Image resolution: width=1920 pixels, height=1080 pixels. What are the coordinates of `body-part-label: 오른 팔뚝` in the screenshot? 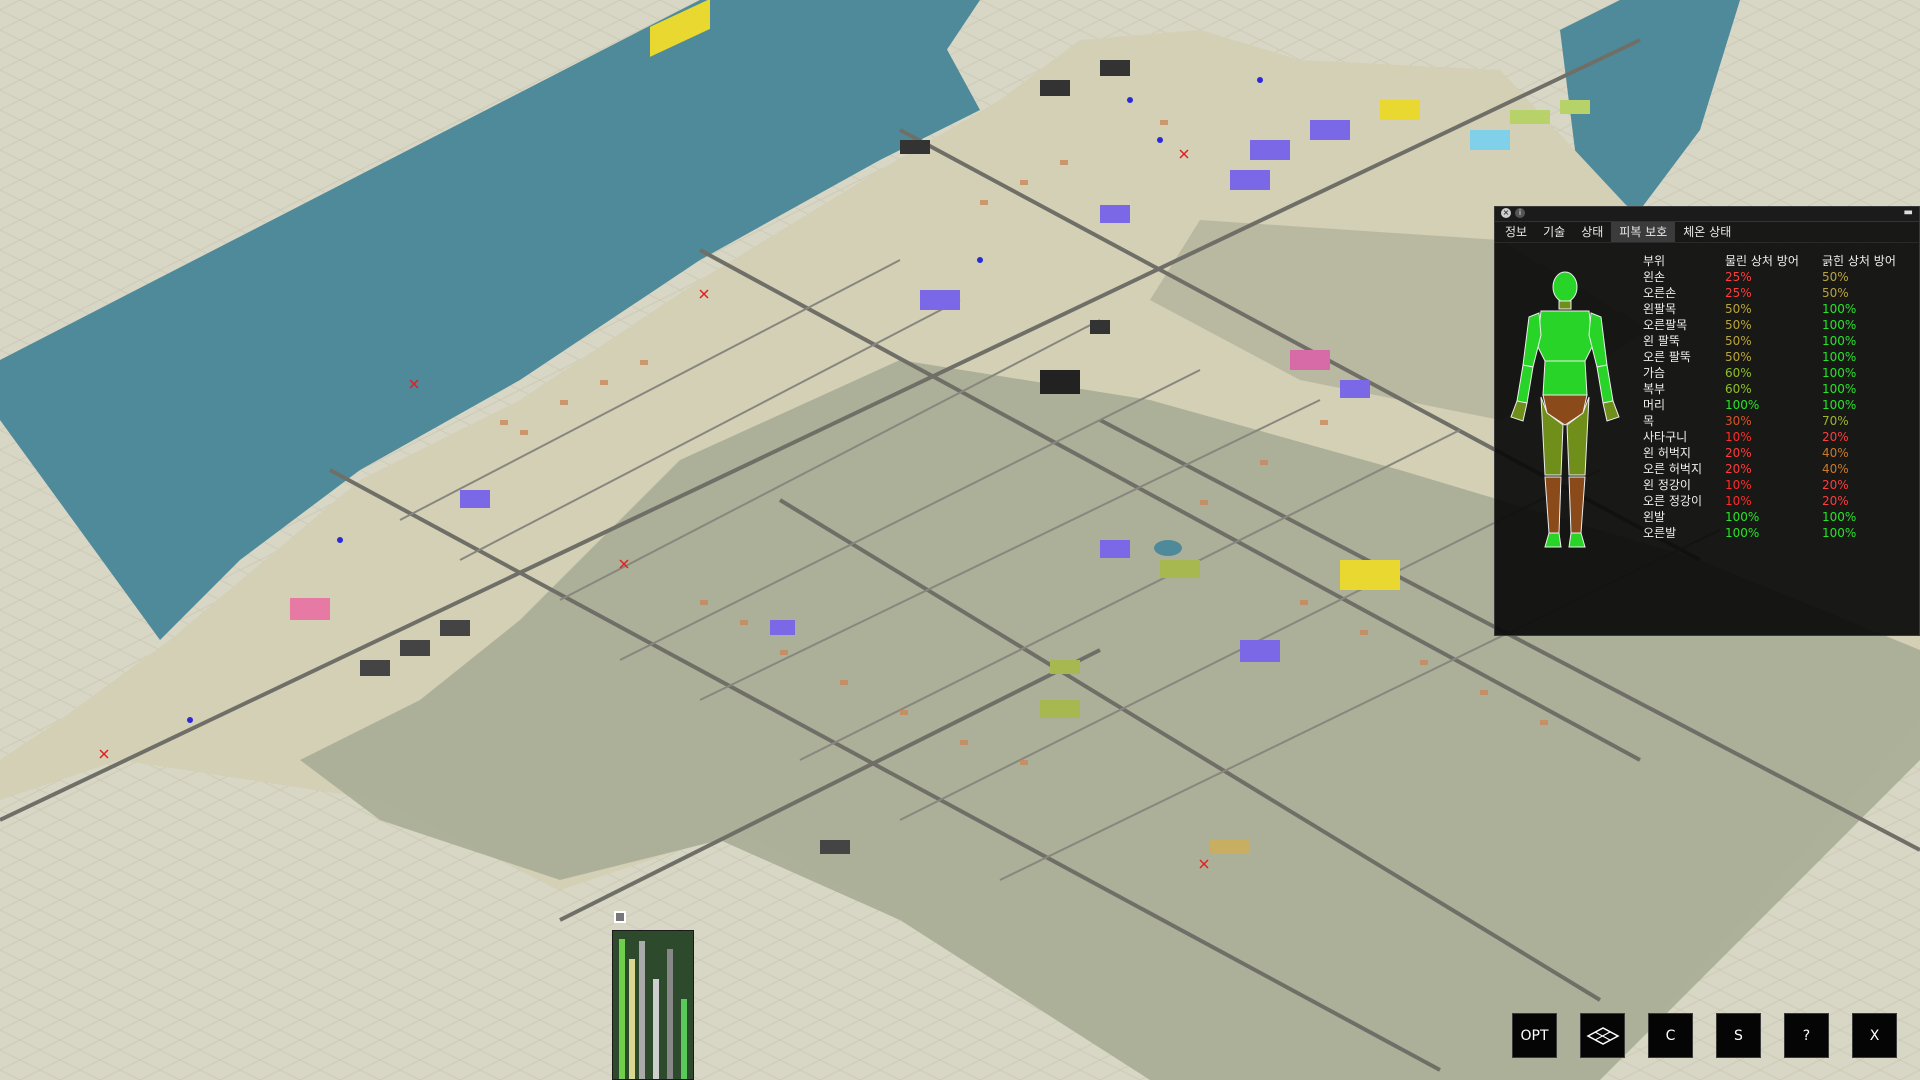 It's located at (1667, 357).